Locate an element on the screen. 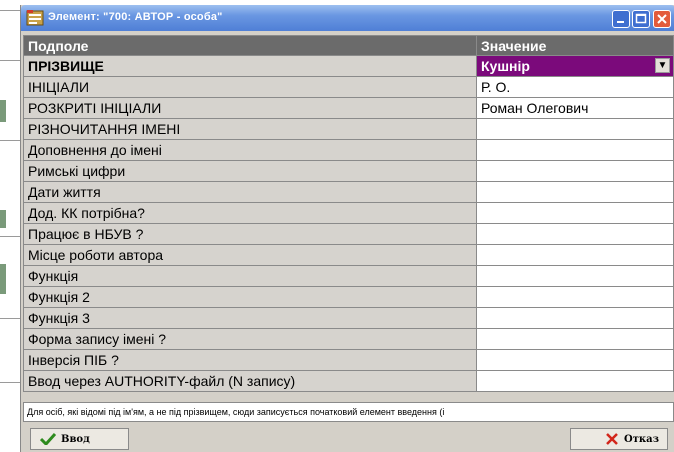 This screenshot has height=452, width=674. table-row: РІЗНОЧИТАННЯ ІМЕНІ is located at coordinates (348, 129).